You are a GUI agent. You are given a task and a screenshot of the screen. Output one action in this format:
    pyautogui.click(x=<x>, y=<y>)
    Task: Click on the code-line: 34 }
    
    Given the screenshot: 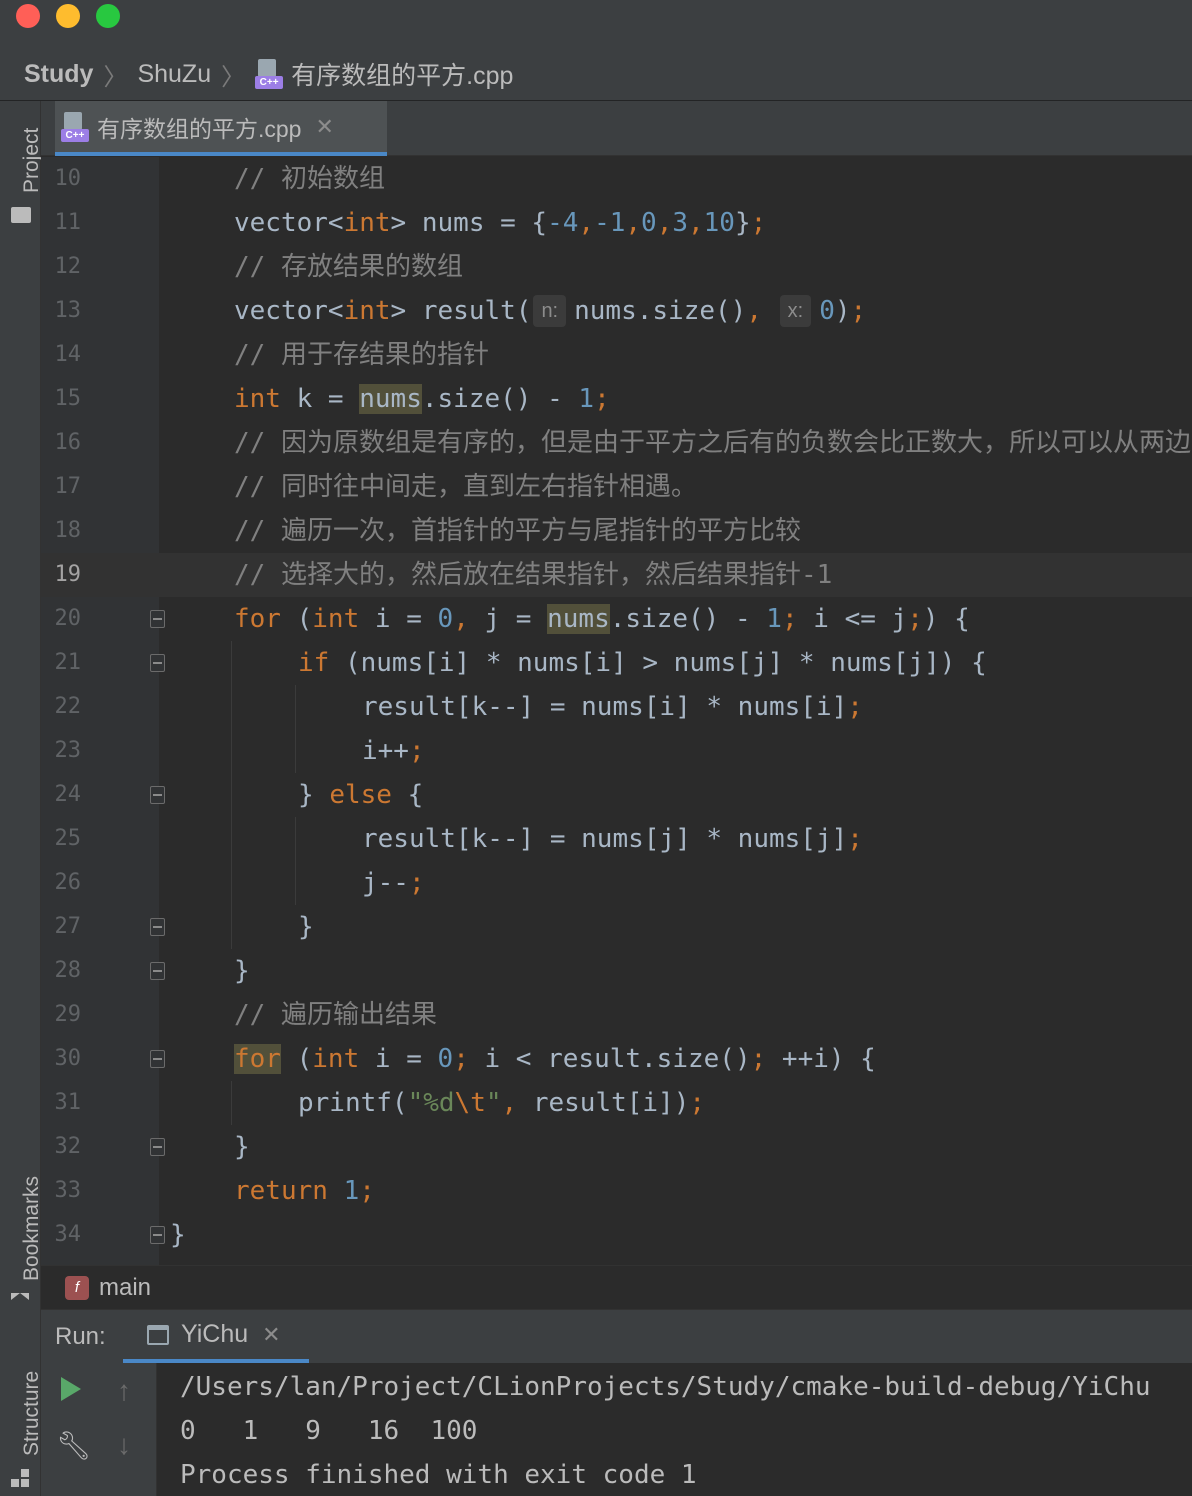 What is the action you would take?
    pyautogui.click(x=616, y=1235)
    